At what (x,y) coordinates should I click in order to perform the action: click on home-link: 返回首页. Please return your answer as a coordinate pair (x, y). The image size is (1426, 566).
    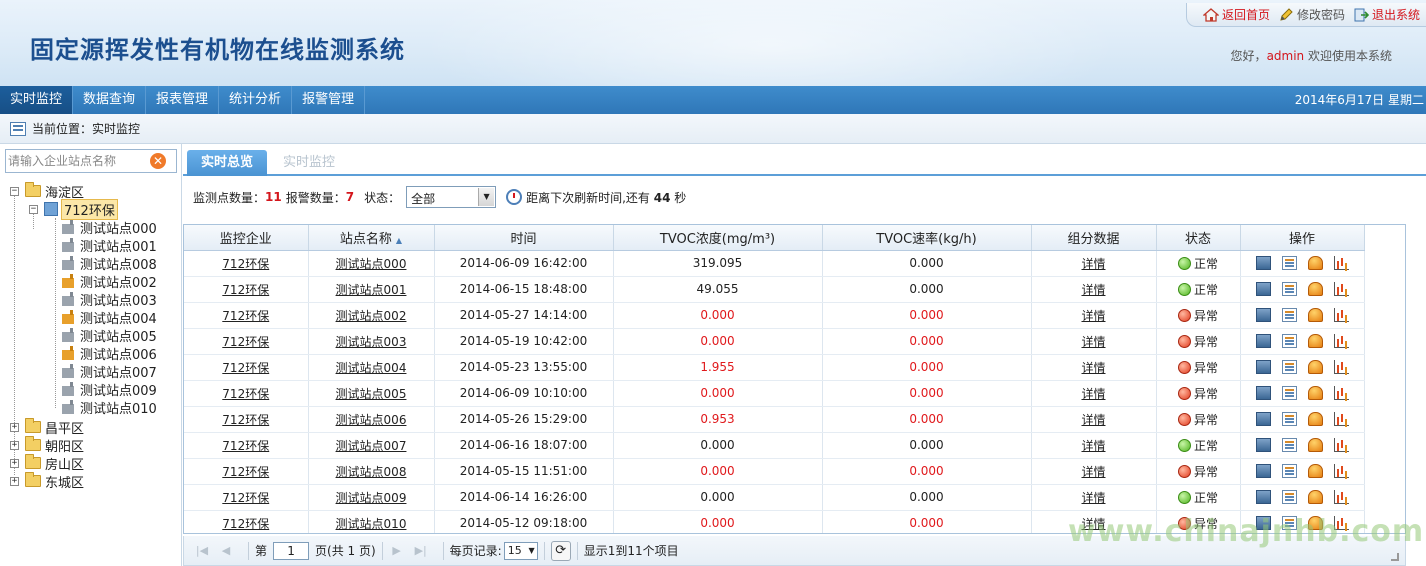
    Looking at the image, I should click on (1236, 14).